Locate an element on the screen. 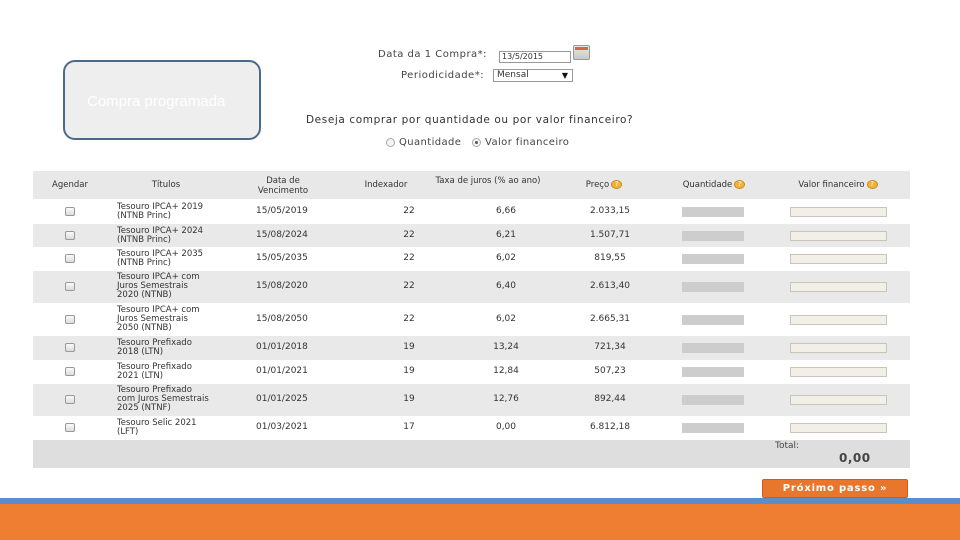 The image size is (960, 540). bond-title-line: 2050 (NTNB) is located at coordinates (144, 328).